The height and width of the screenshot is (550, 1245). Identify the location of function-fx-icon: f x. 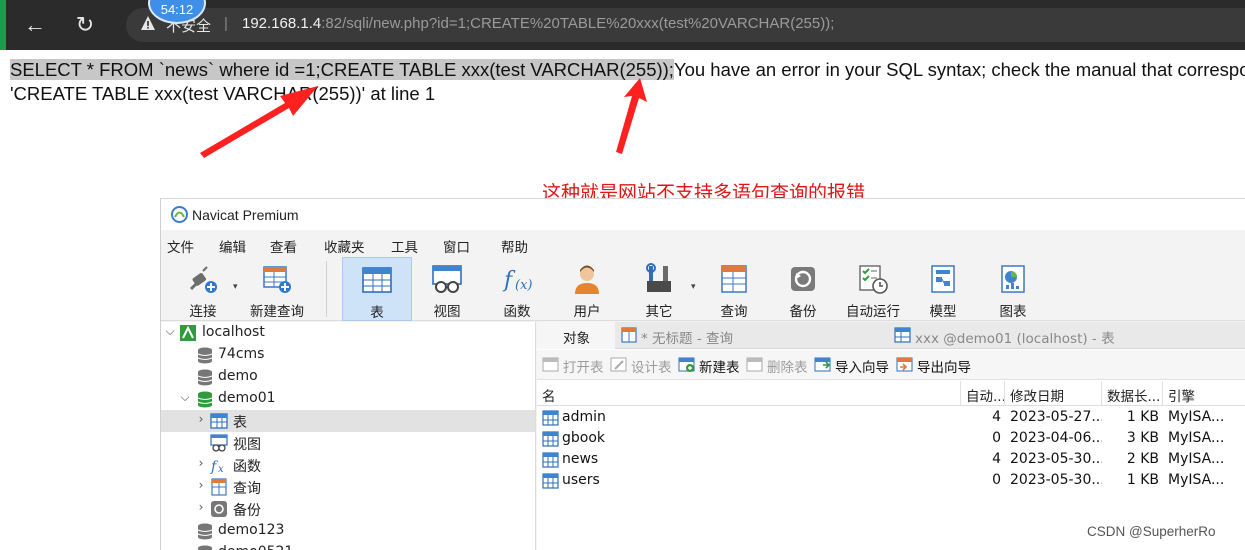
(217, 466).